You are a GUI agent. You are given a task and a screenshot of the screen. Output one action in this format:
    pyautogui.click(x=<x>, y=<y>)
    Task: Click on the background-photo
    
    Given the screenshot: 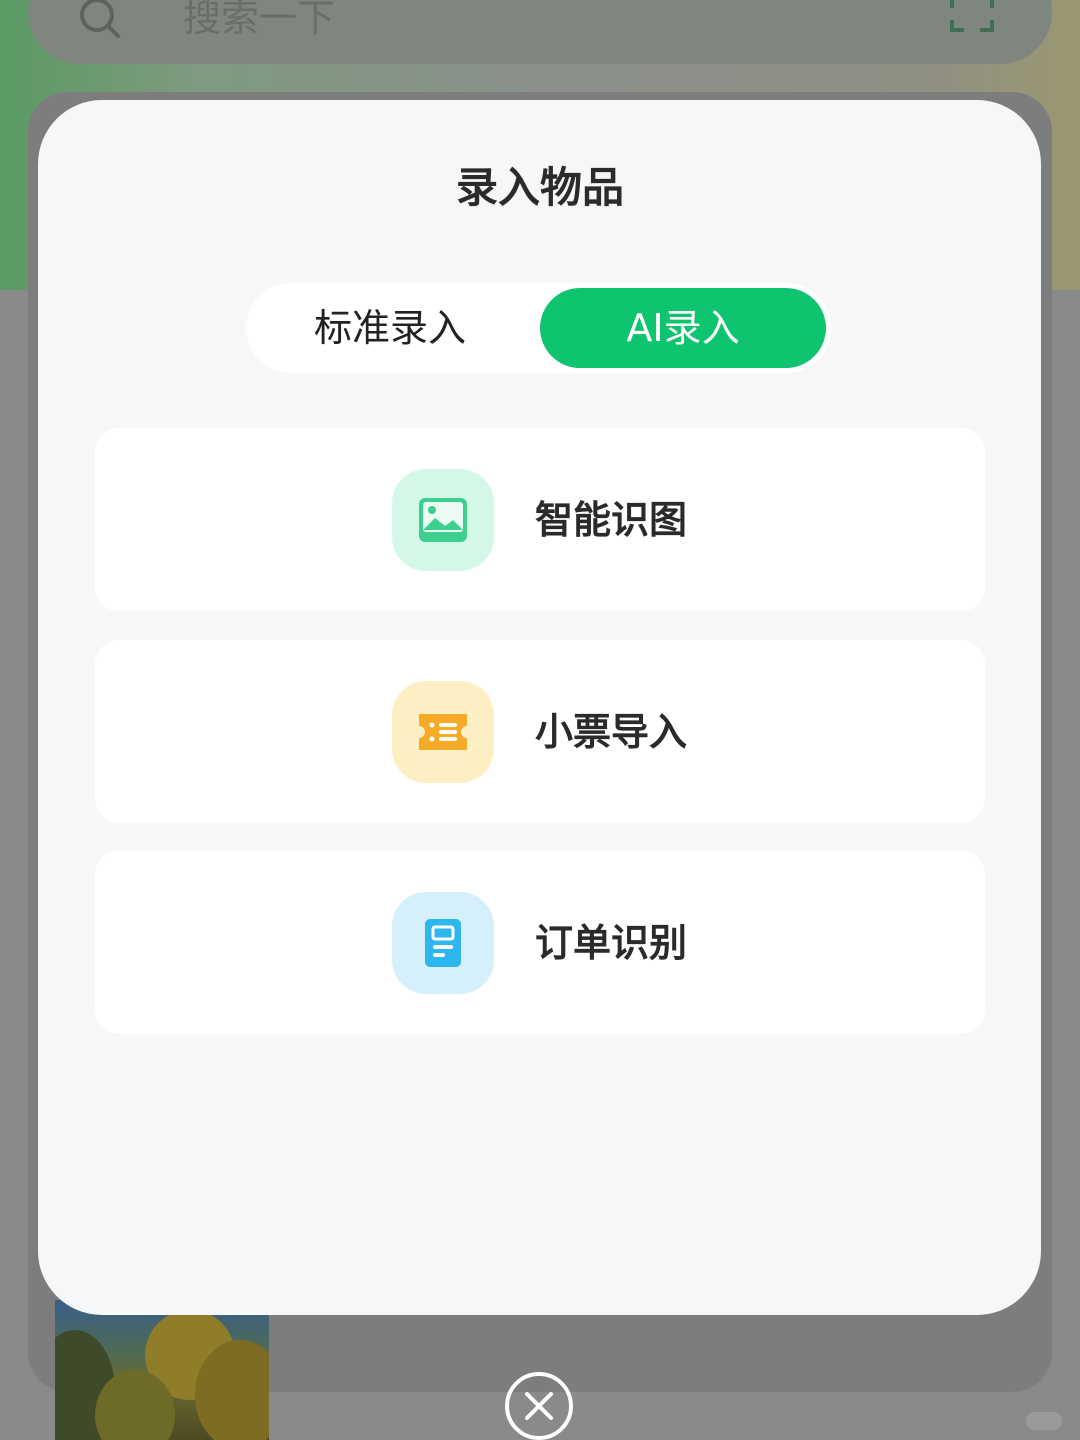 What is the action you would take?
    pyautogui.click(x=162, y=1370)
    